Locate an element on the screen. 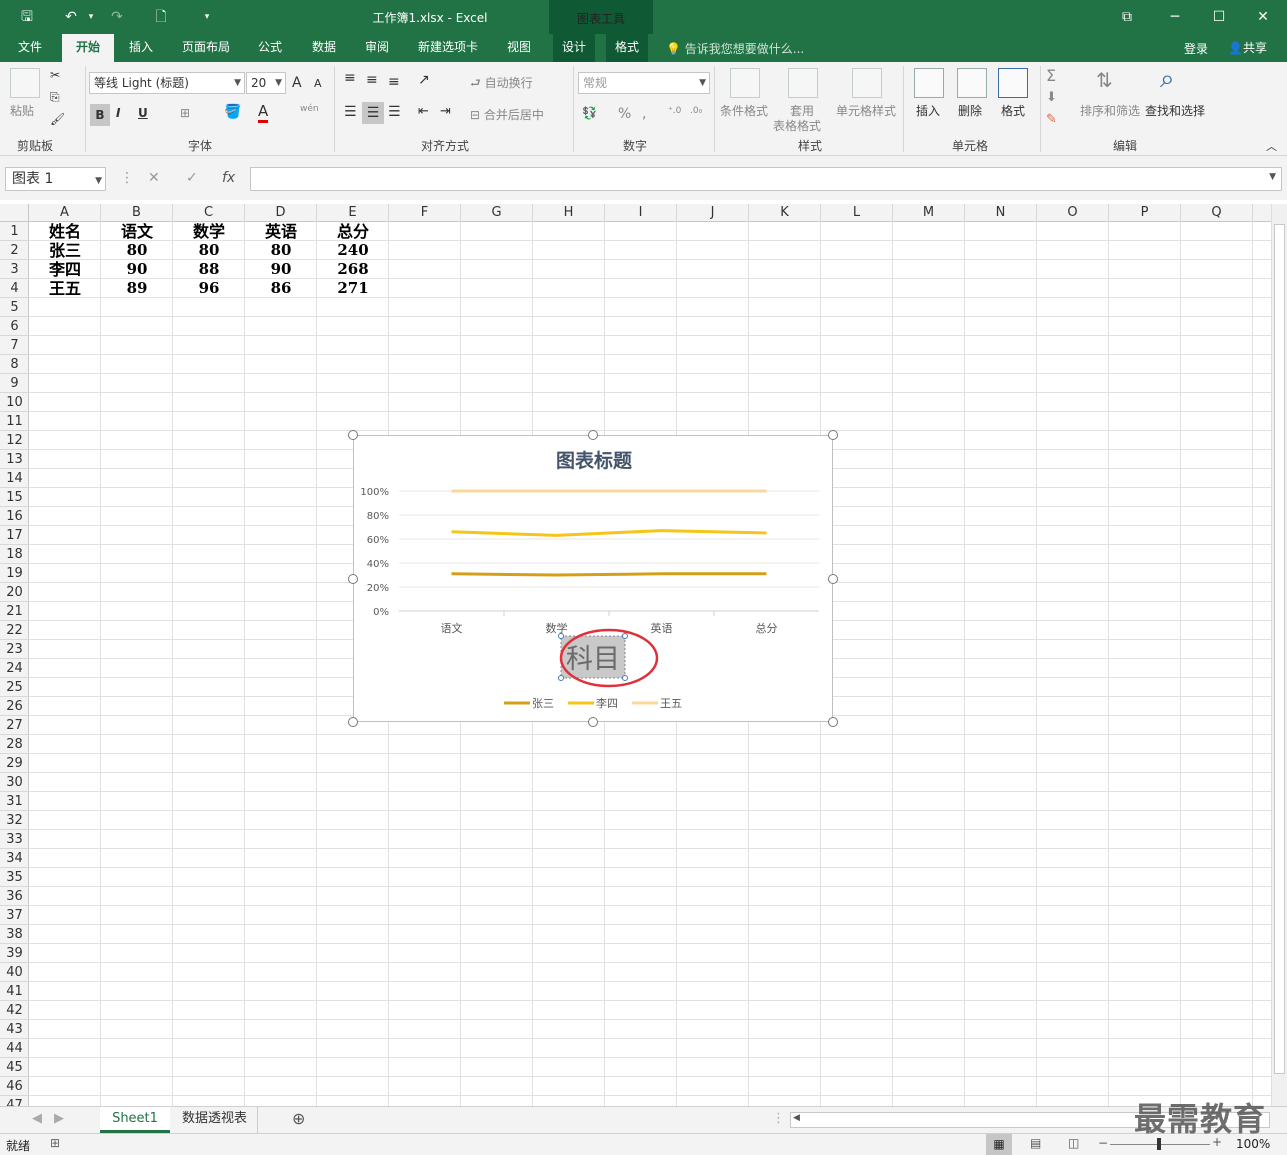  cell: 89 is located at coordinates (137, 288).